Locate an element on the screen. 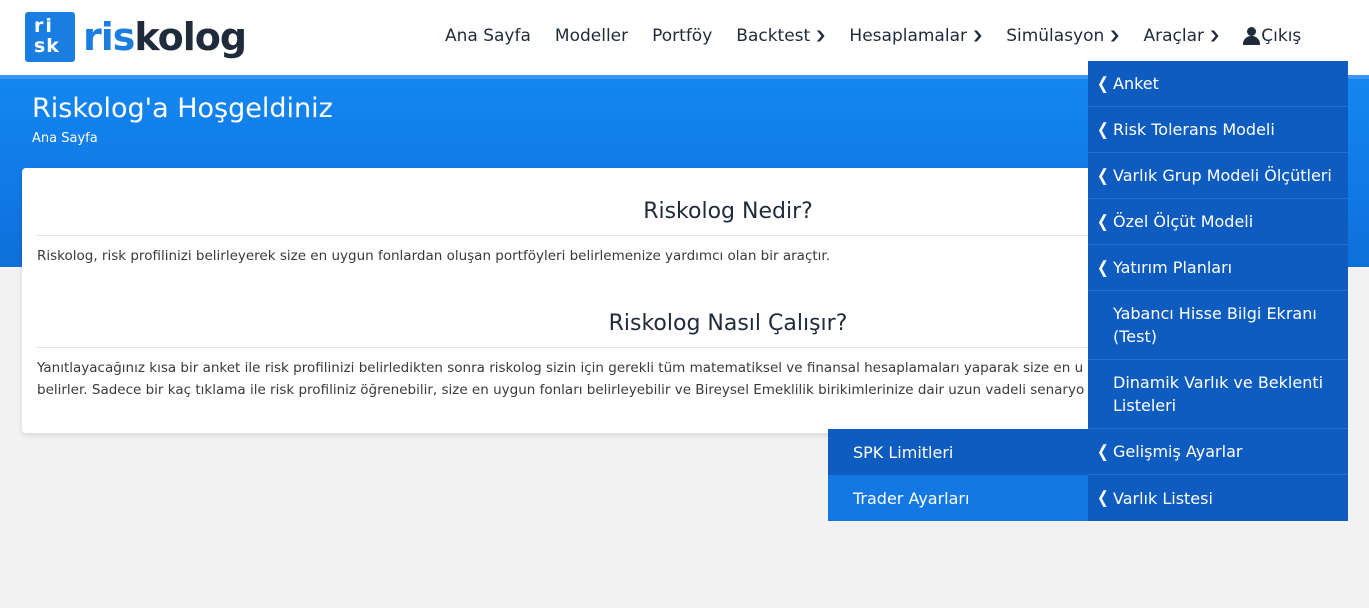 The height and width of the screenshot is (608, 1369). submenu-item-trader-ayarlari: Trader Ayarları is located at coordinates (958, 498).